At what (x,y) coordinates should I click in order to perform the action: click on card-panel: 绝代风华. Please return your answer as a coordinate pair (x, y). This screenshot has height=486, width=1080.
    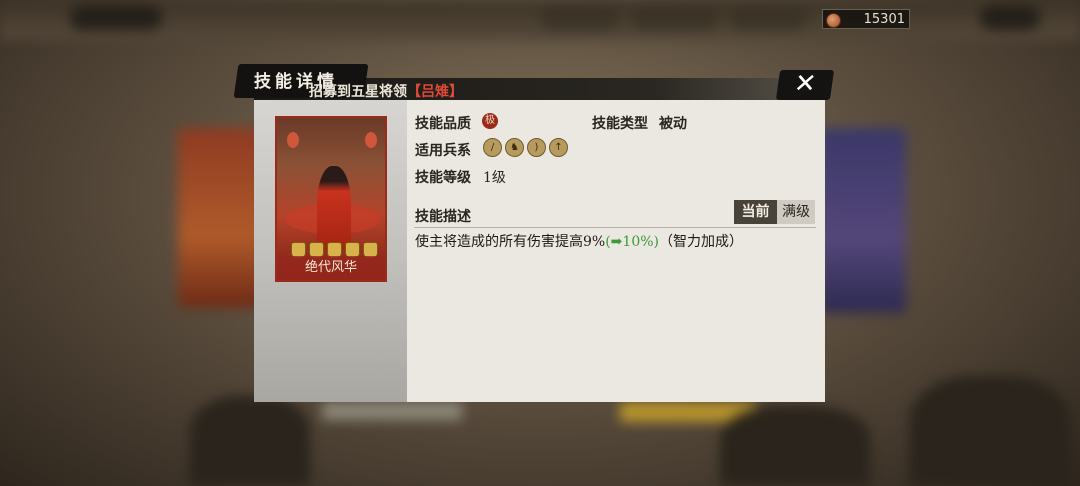
    Looking at the image, I should click on (330, 251).